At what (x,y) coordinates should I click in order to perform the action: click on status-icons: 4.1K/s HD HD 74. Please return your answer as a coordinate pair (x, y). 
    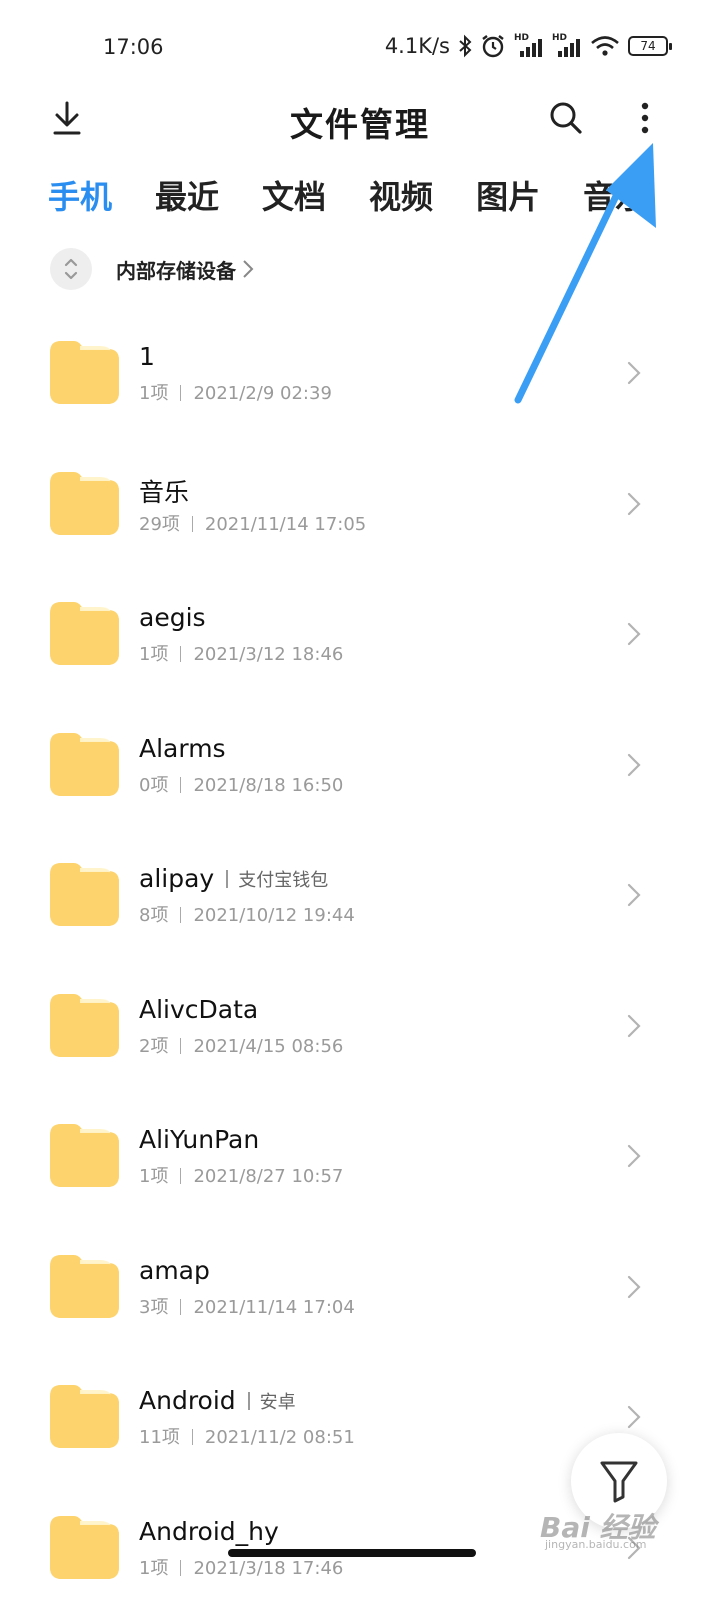
    Looking at the image, I should click on (528, 46).